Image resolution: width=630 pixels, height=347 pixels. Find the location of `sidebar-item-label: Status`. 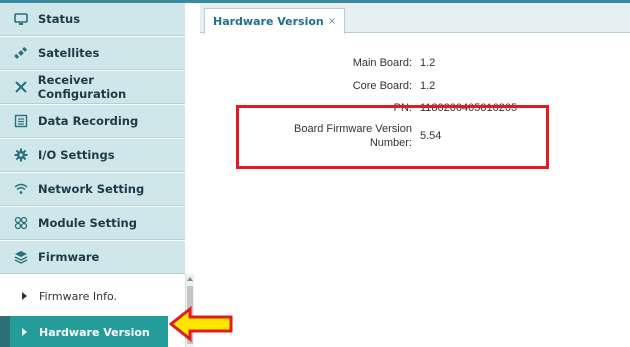

sidebar-item-label: Status is located at coordinates (59, 19).